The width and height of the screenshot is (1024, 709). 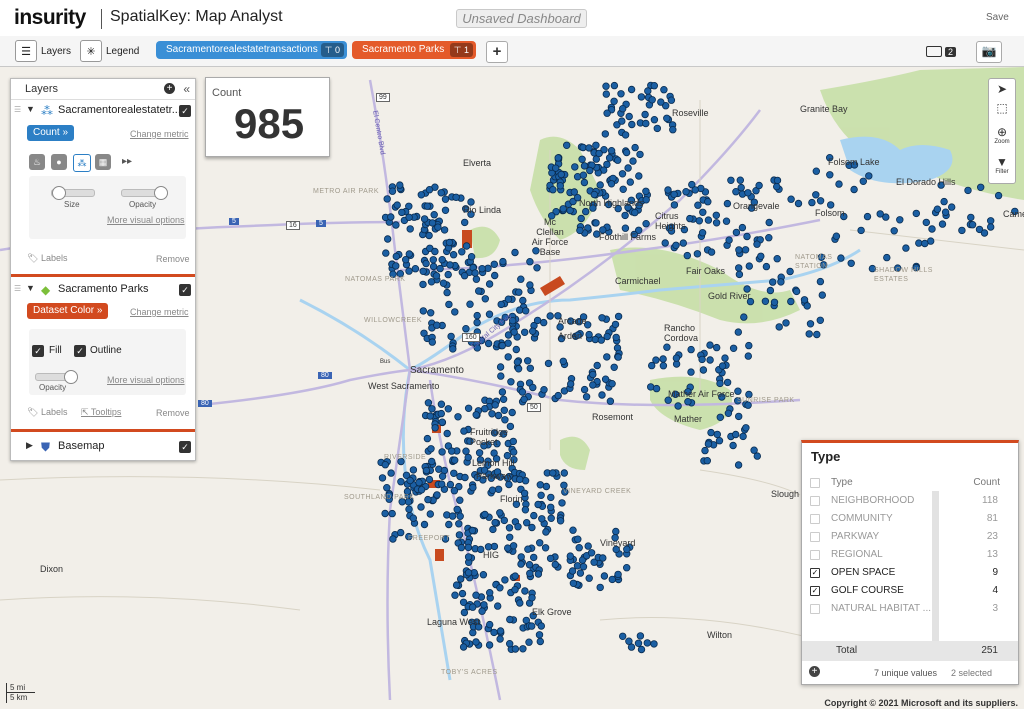 What do you see at coordinates (910, 501) in the screenshot?
I see `type-row: NEIGHBORHOOD 118` at bounding box center [910, 501].